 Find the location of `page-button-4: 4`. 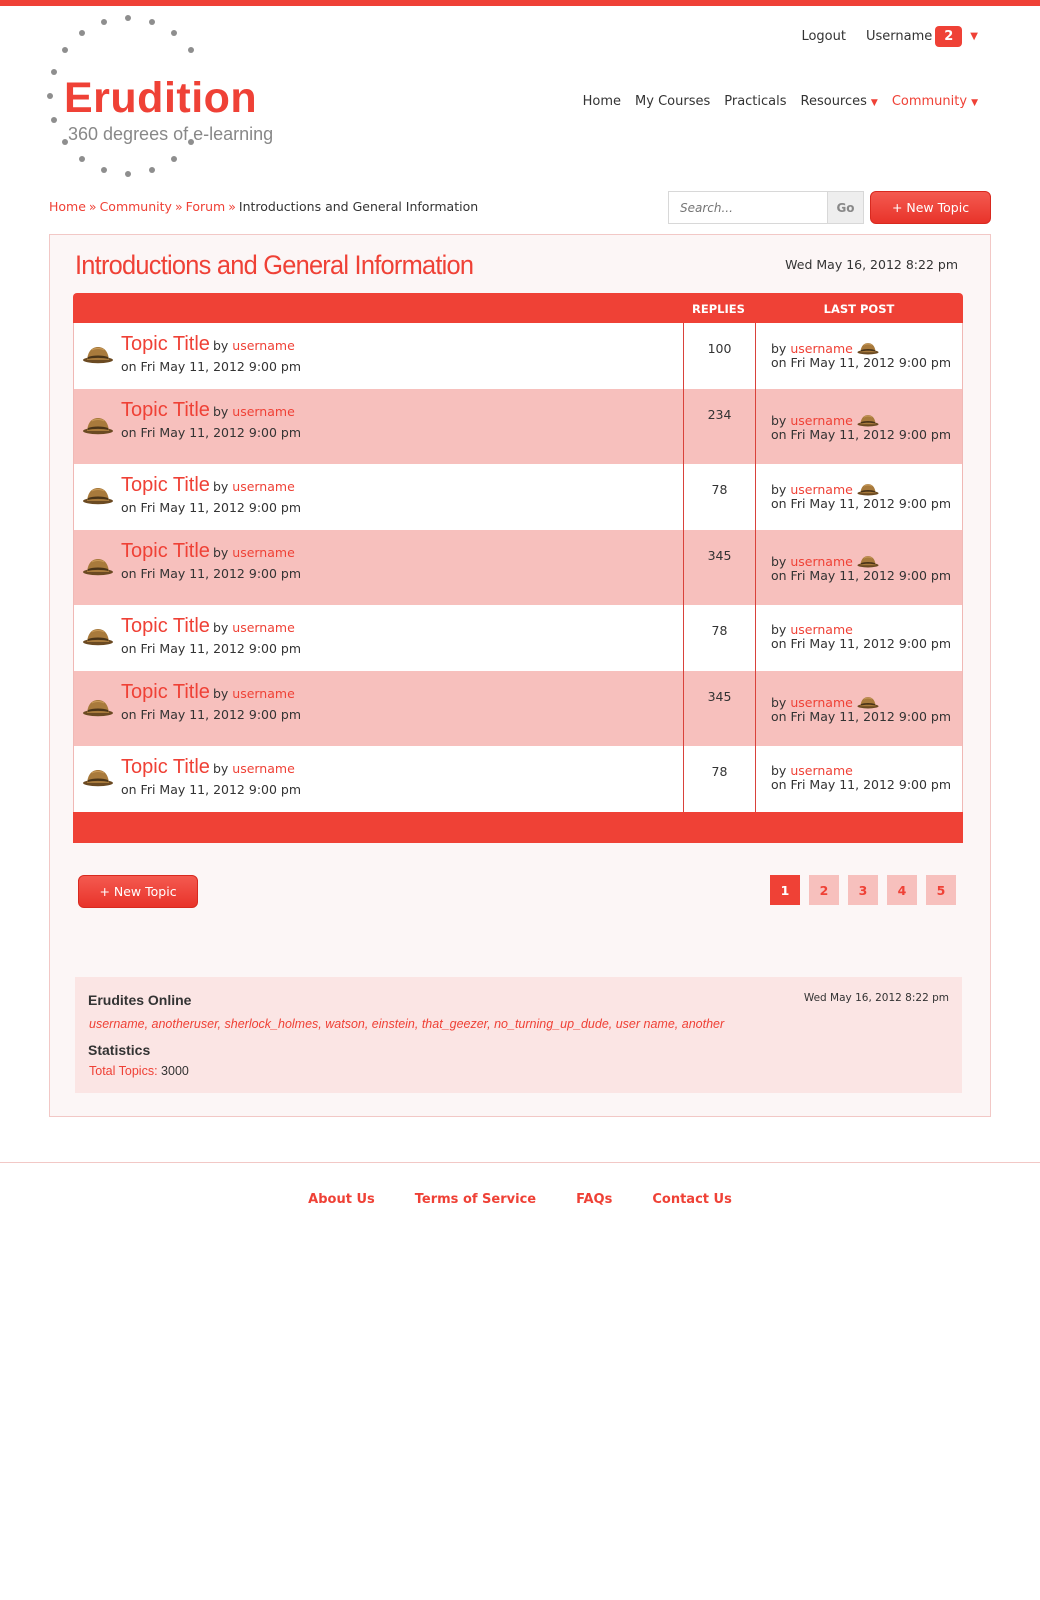

page-button-4: 4 is located at coordinates (902, 890).